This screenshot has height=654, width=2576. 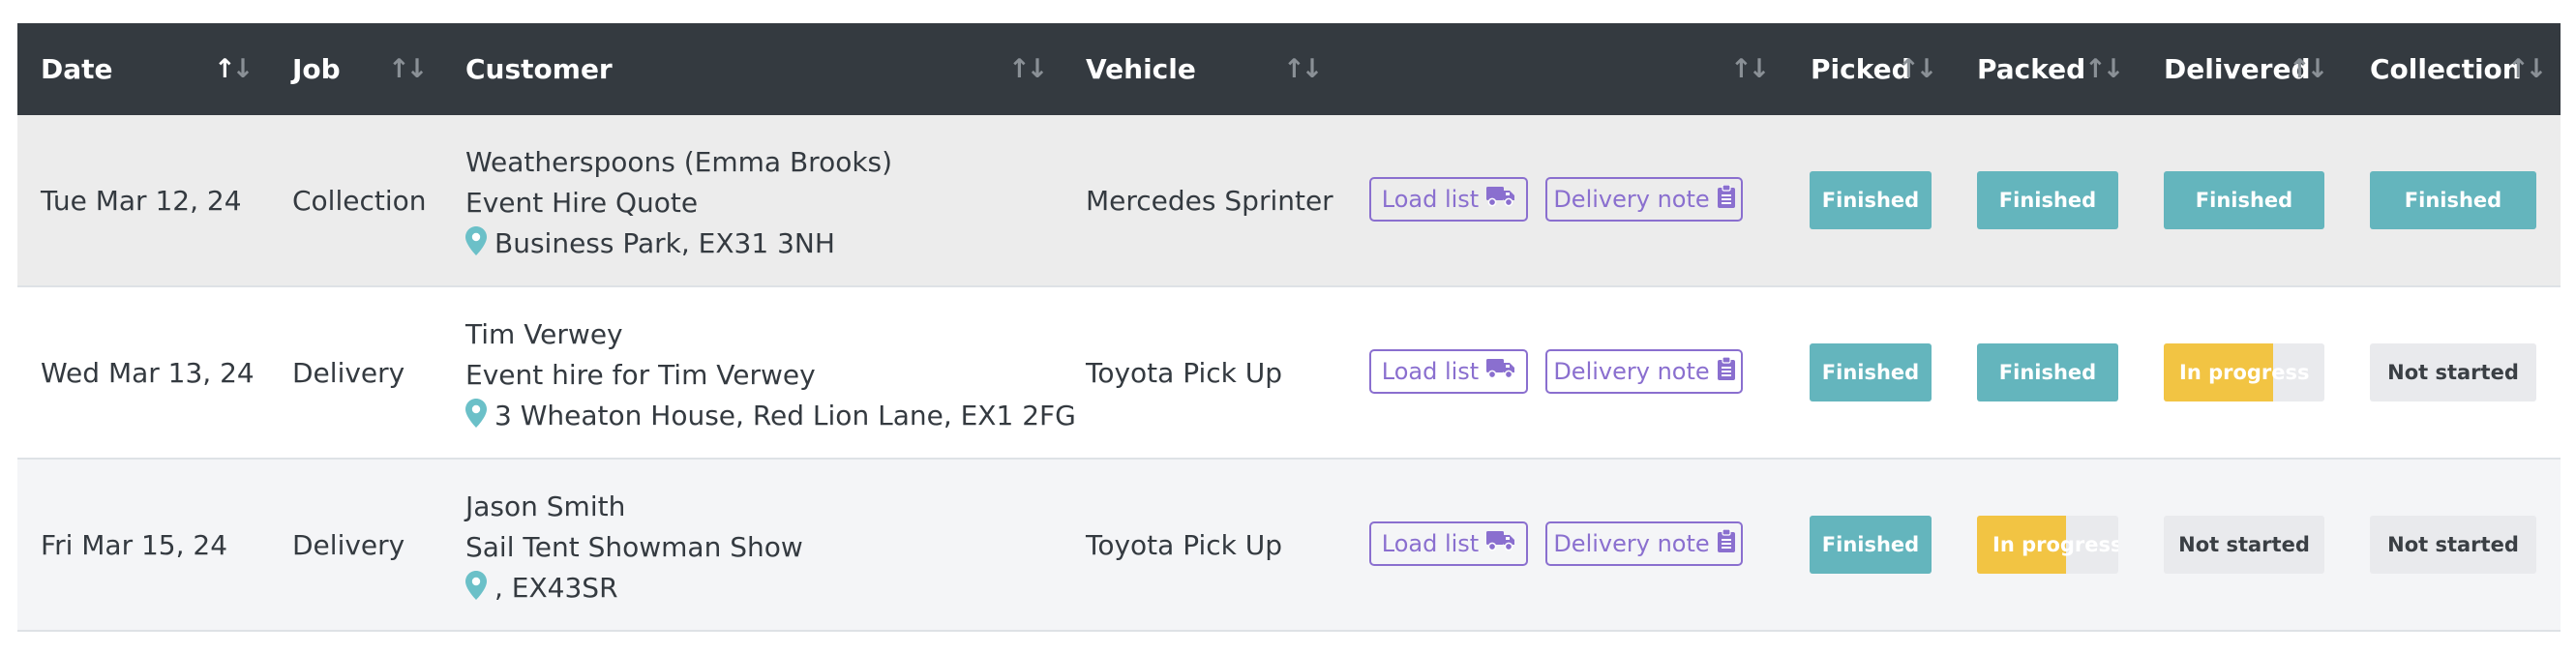 I want to click on sort-collection-button: ↑ ↓, so click(x=2527, y=69).